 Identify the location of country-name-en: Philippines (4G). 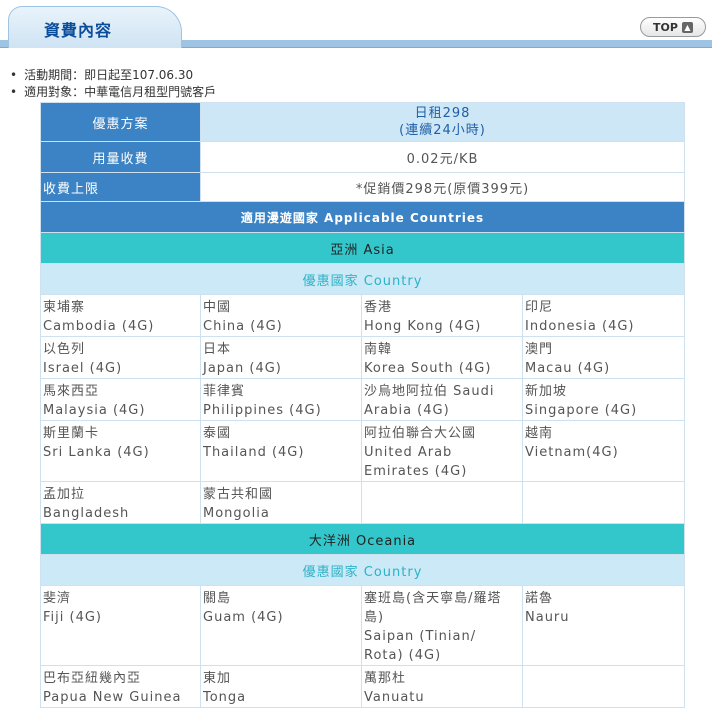
(262, 410).